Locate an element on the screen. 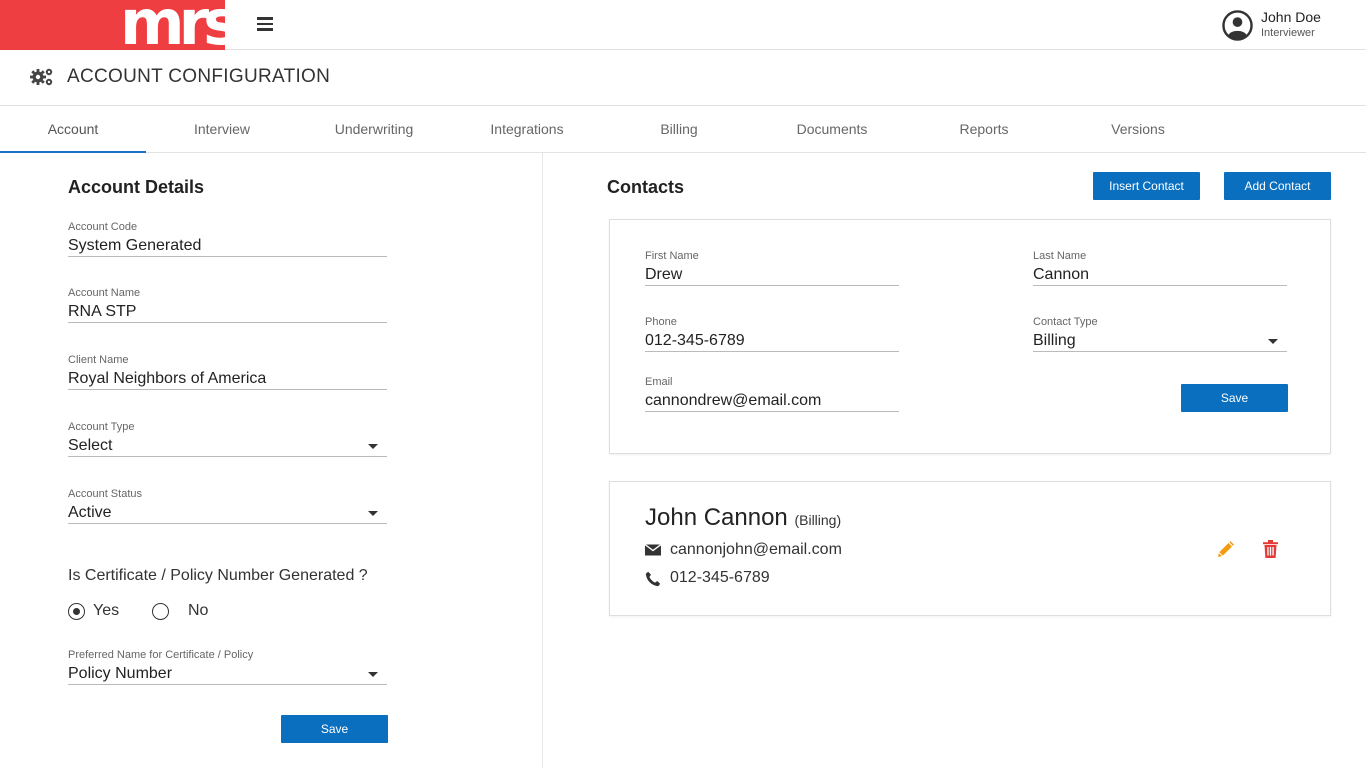 The image size is (1366, 768). radio-no-label: No is located at coordinates (198, 610).